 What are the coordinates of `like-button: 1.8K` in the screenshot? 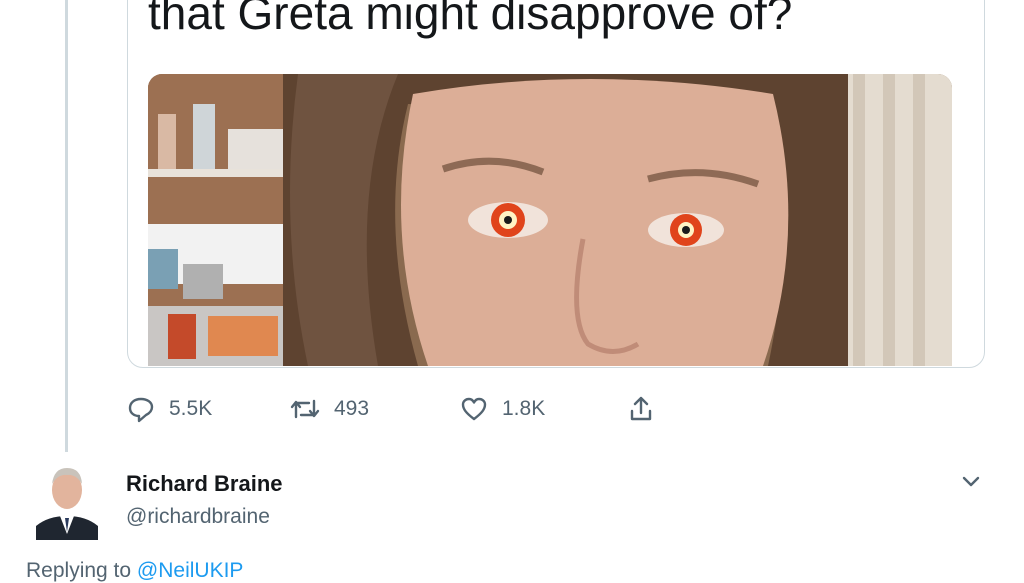 It's located at (502, 409).